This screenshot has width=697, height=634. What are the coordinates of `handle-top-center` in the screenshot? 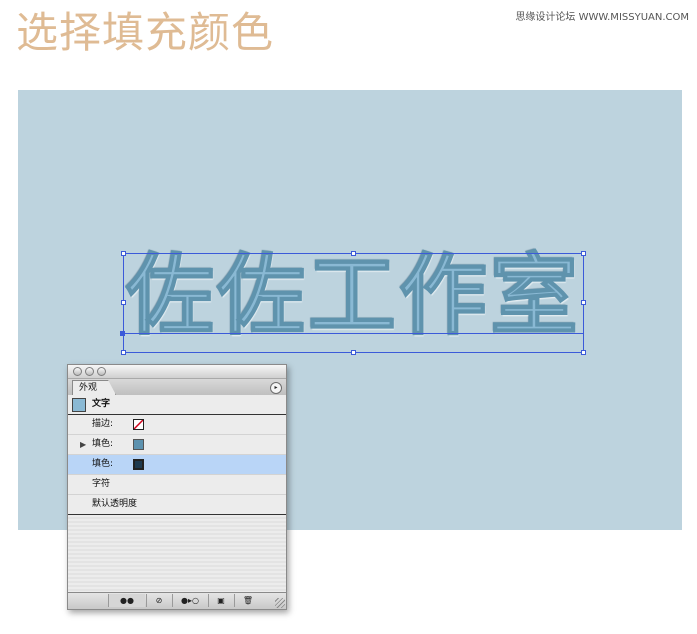 It's located at (353, 253).